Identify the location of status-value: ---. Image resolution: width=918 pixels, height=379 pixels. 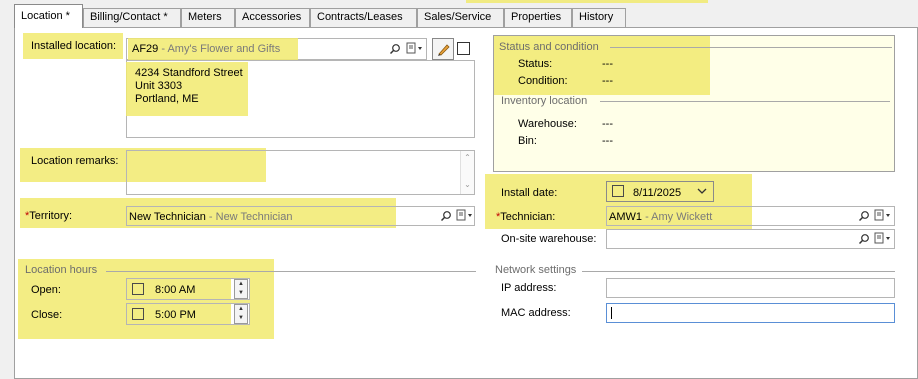
(607, 64).